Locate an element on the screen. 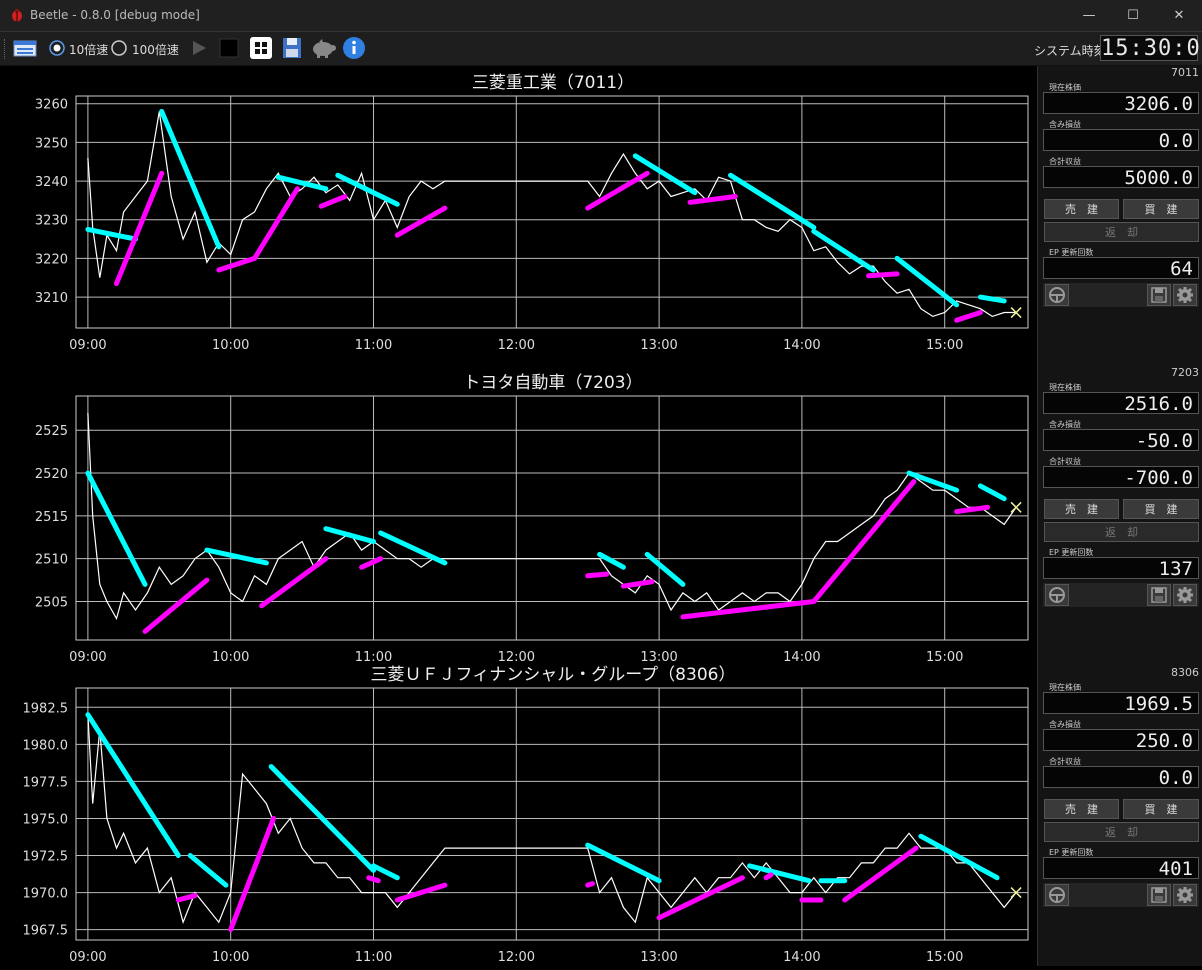  y-tick-label: 2525 is located at coordinates (51, 431).